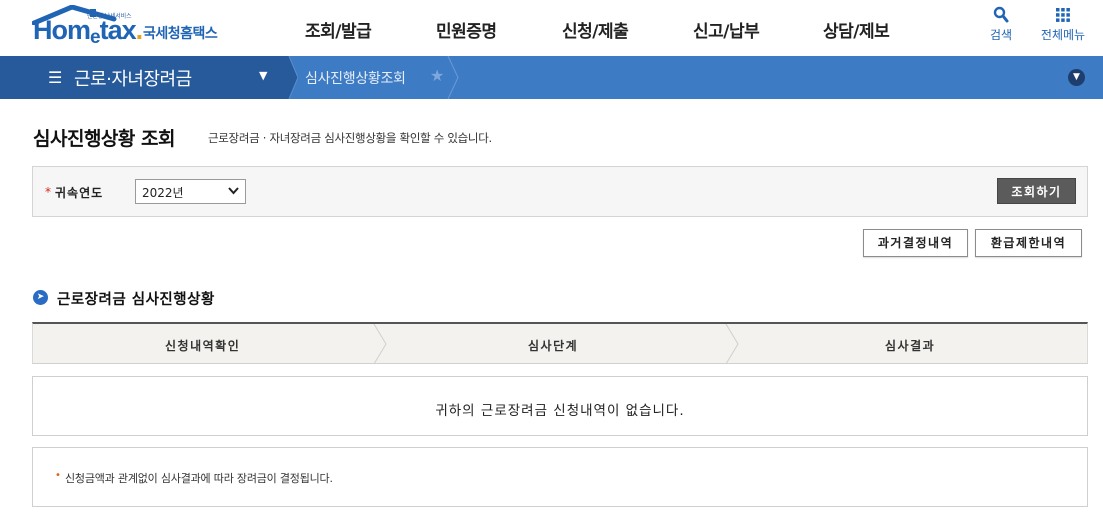 Image resolution: width=1103 pixels, height=520 pixels. Describe the element at coordinates (560, 477) in the screenshot. I see `notice-box: • 신청금액과 관계없이 심사결과에 따라 장려금이 결정됩니다.` at that location.